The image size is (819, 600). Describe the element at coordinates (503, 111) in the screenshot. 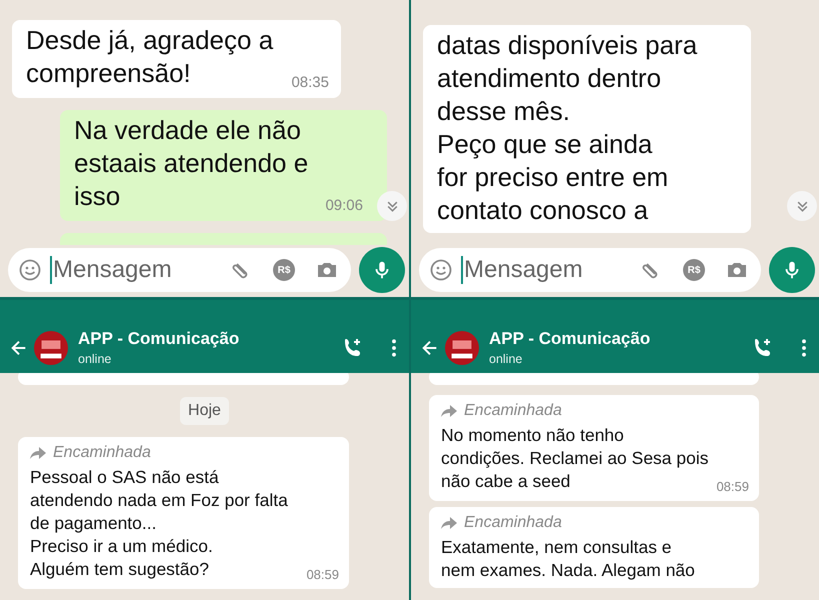

I see `message-text: desse mês.` at that location.